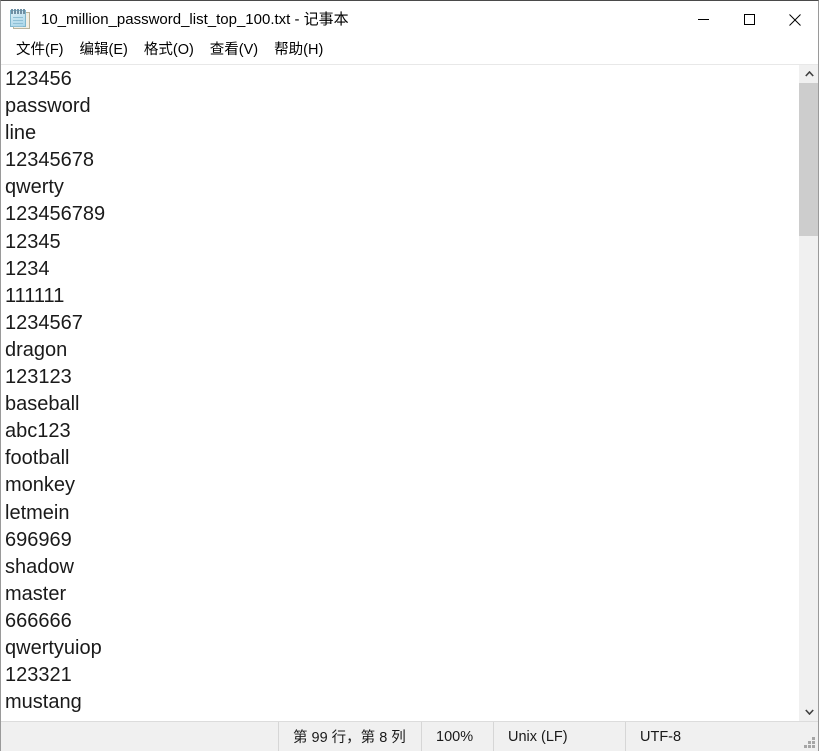  I want to click on text-line: monkey, so click(40, 485).